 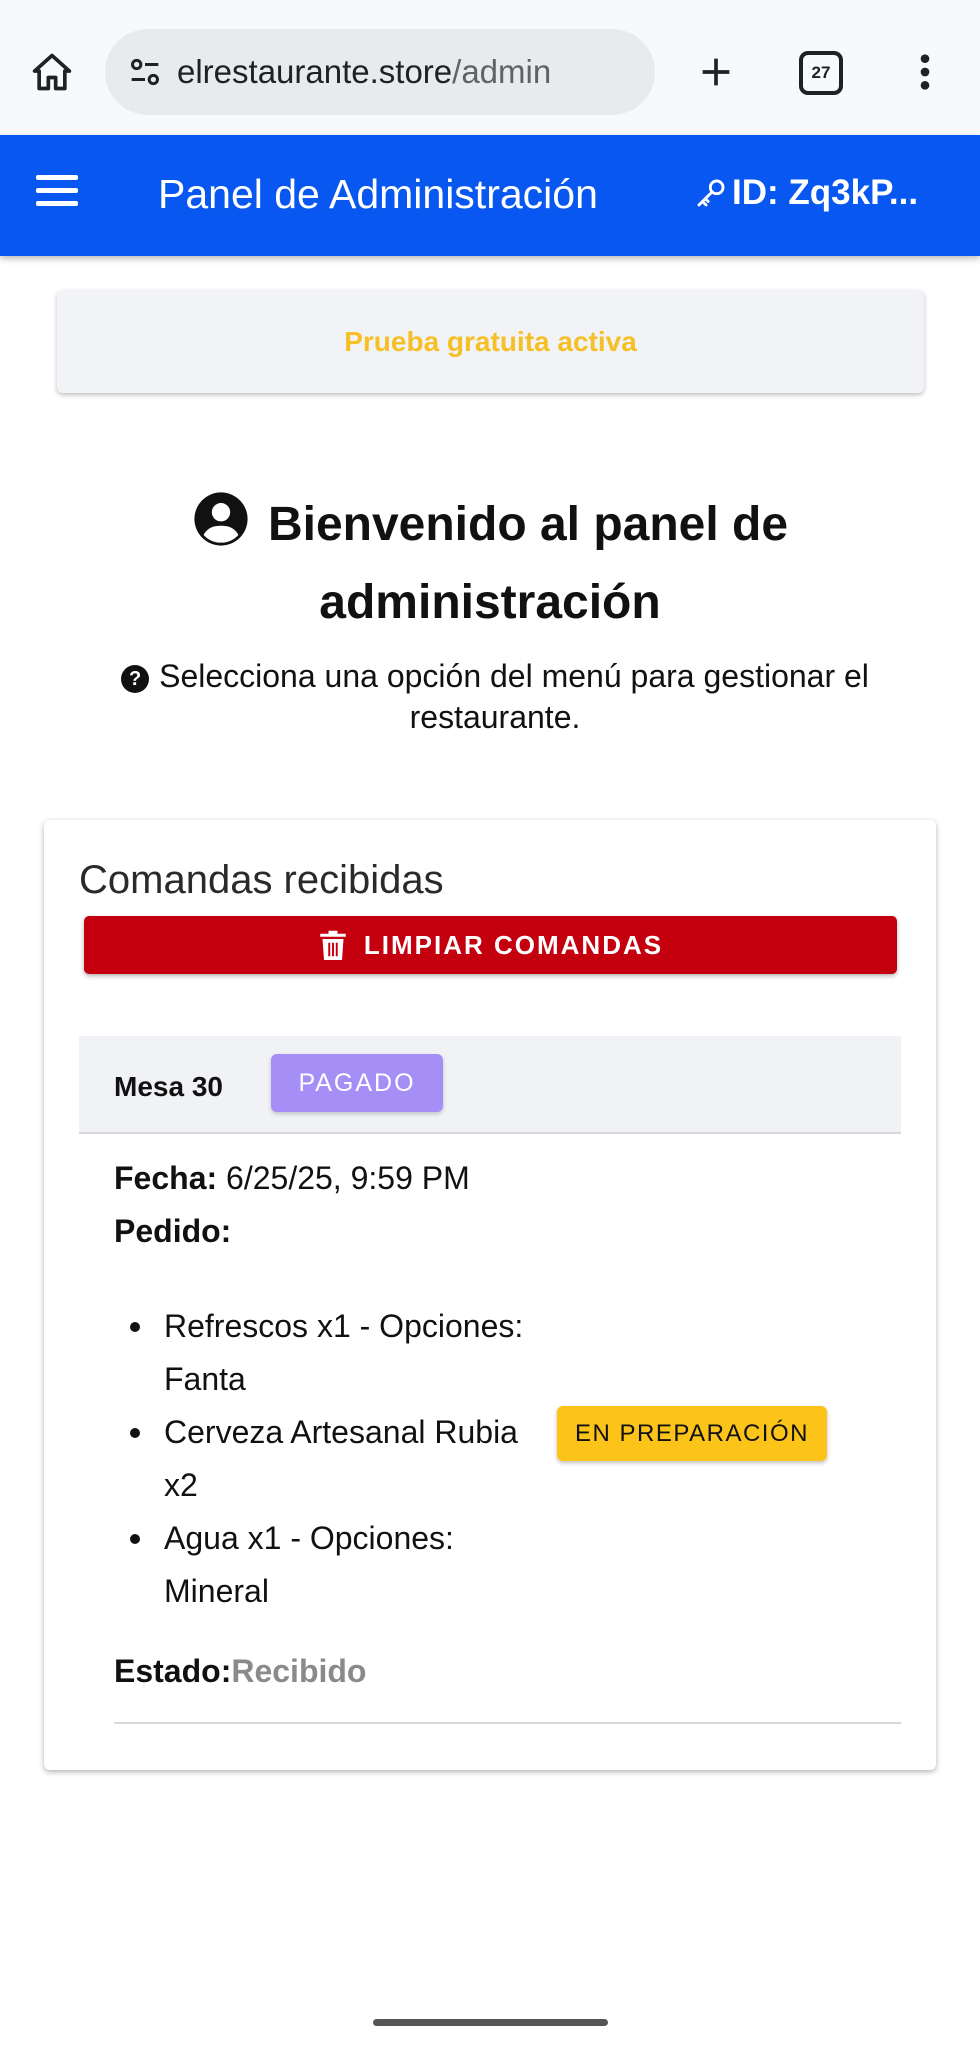 What do you see at coordinates (168, 1086) in the screenshot?
I see `order-table: Mesa 30` at bounding box center [168, 1086].